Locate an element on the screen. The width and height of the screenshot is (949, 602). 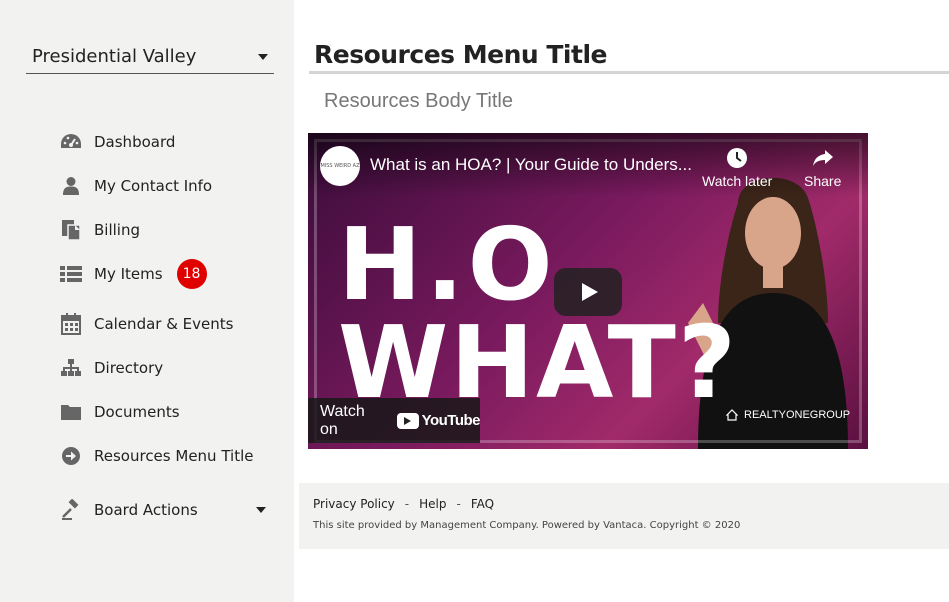
youtube-play-icon is located at coordinates (407, 420).